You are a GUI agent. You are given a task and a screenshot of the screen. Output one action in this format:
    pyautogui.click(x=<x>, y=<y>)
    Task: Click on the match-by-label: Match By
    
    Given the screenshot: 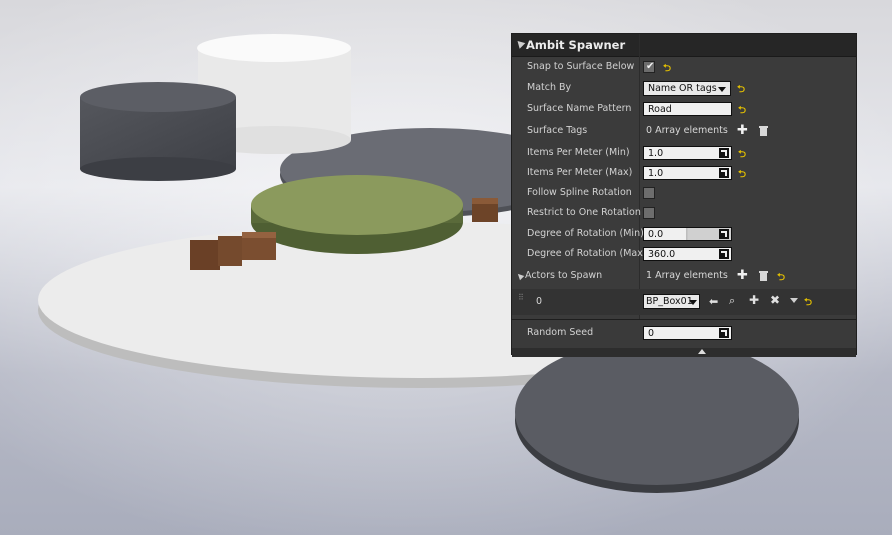 What is the action you would take?
    pyautogui.click(x=549, y=87)
    